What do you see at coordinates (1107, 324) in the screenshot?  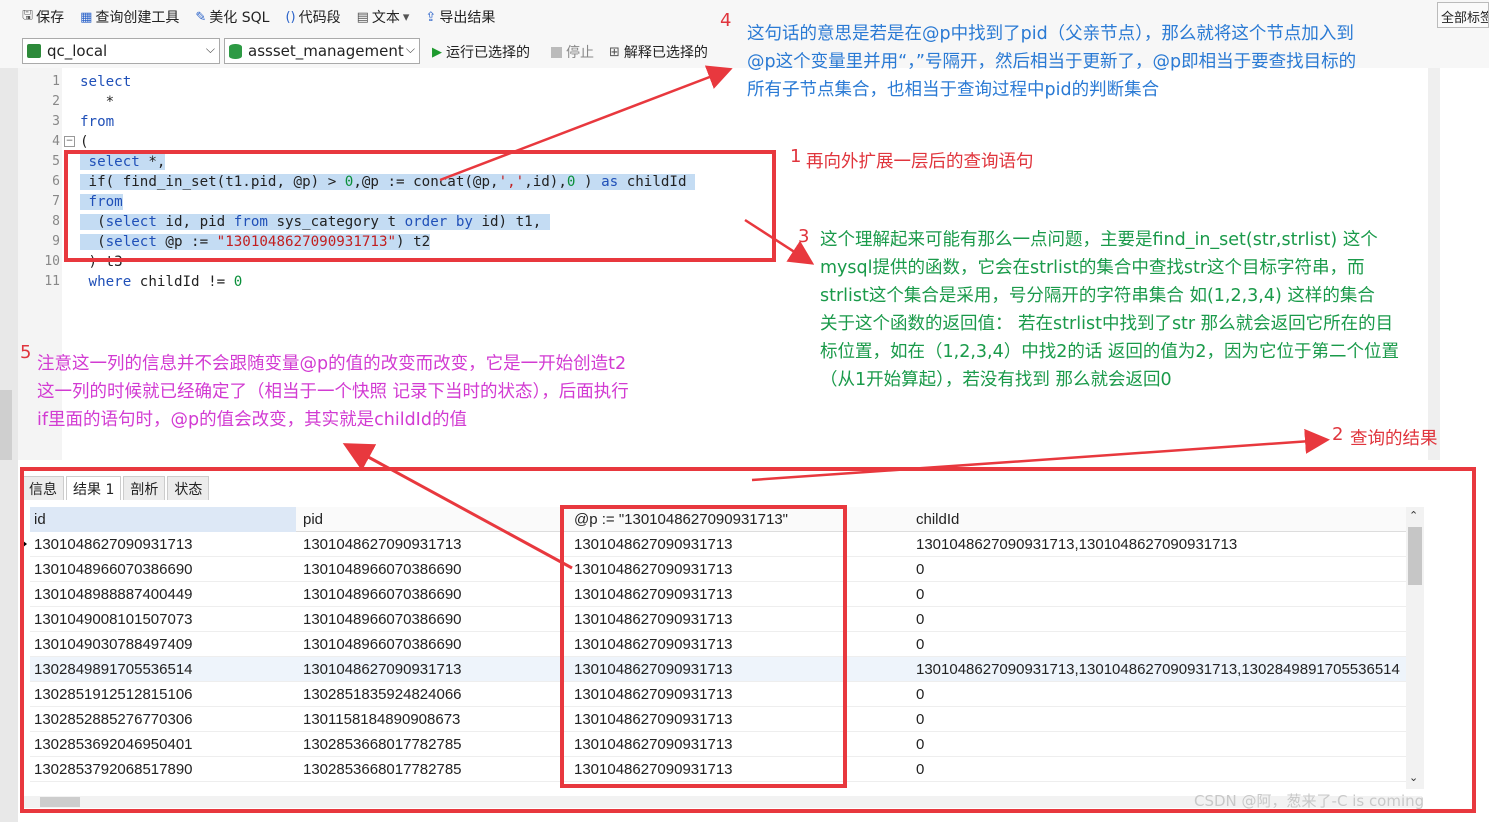 I see `note-line: 关于这个函数的返回值： 若在strlist中找到了str 那么就会返回它所在的目` at bounding box center [1107, 324].